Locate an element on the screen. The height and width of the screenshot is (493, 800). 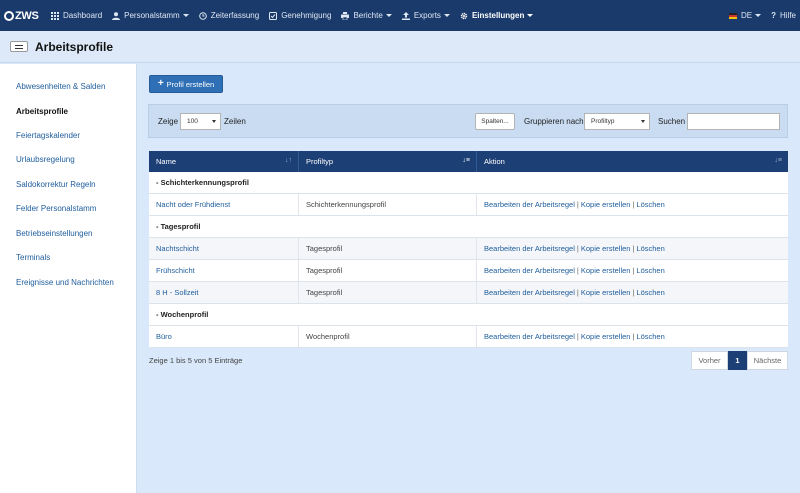
column-header-name: Name ↓↑ is located at coordinates (224, 161).